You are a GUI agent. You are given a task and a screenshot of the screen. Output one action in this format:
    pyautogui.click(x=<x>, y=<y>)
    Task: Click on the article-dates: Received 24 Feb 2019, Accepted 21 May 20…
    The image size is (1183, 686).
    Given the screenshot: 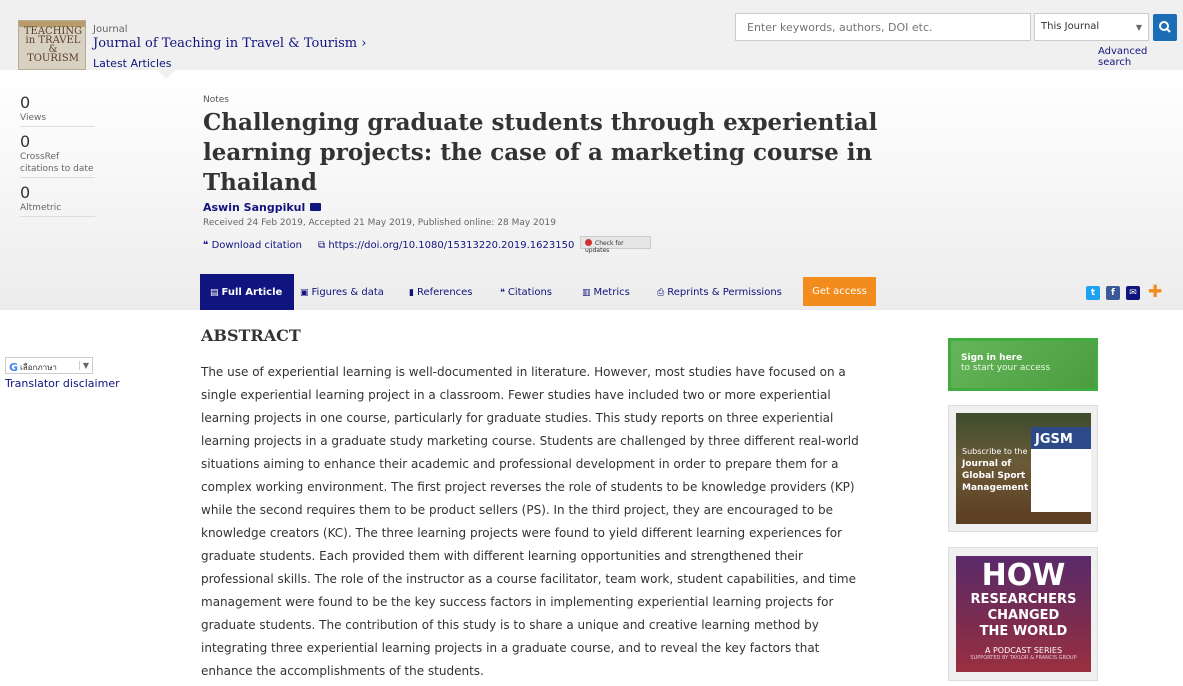 What is the action you would take?
    pyautogui.click(x=379, y=223)
    